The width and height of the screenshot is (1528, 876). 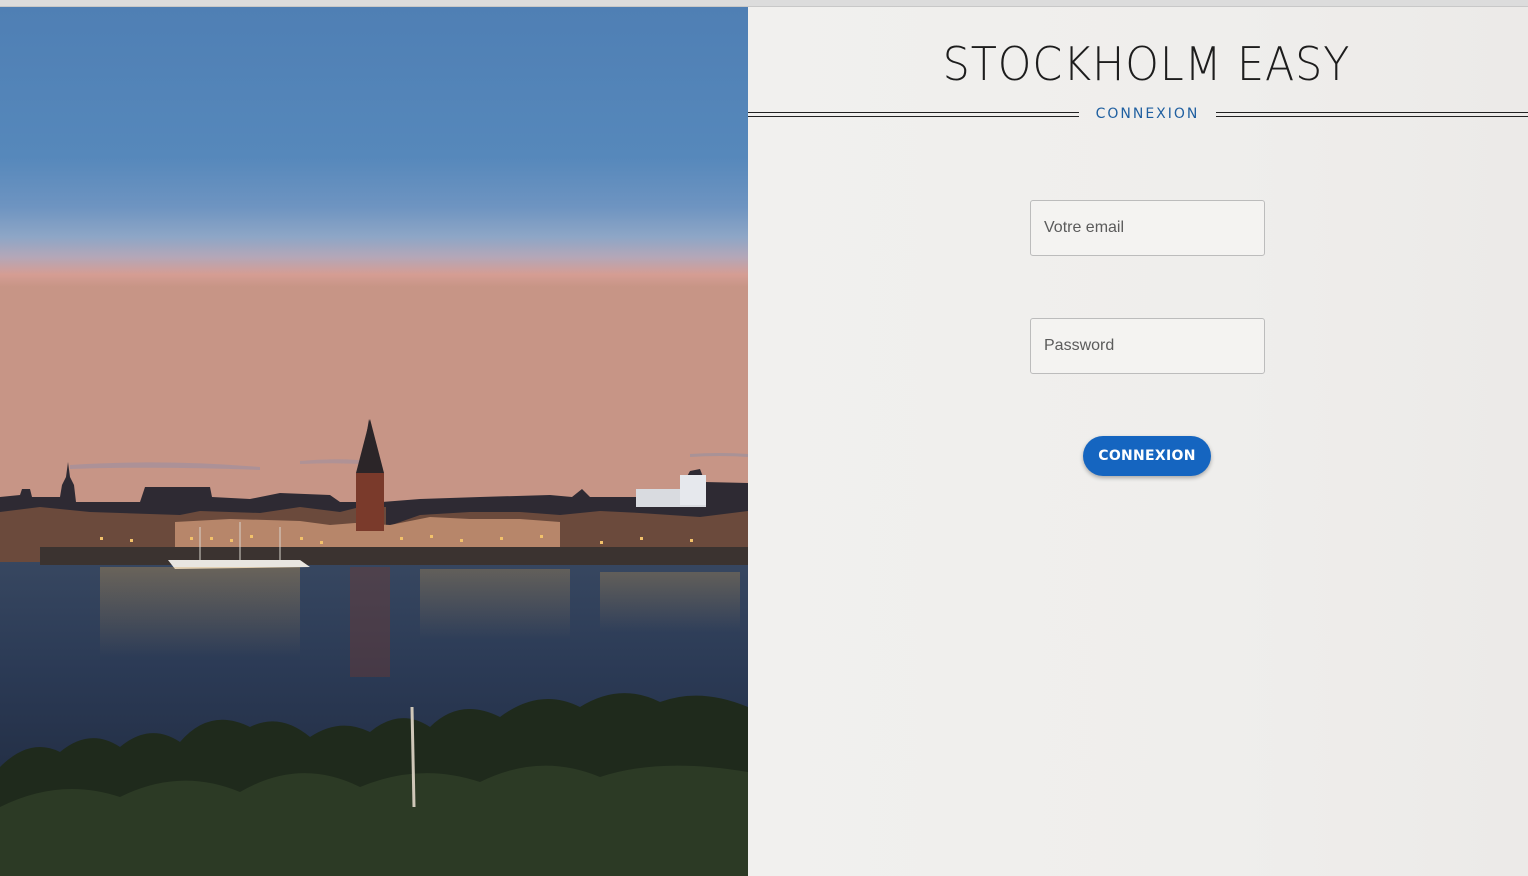 I want to click on section-subtitle: CONNEXION, so click(x=1147, y=114).